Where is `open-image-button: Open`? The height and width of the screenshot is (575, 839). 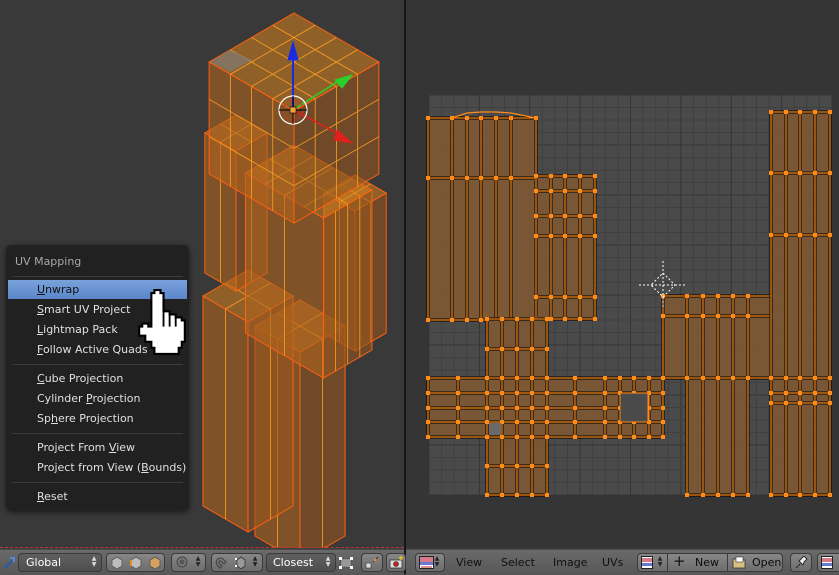 open-image-button: Open is located at coordinates (755, 562).